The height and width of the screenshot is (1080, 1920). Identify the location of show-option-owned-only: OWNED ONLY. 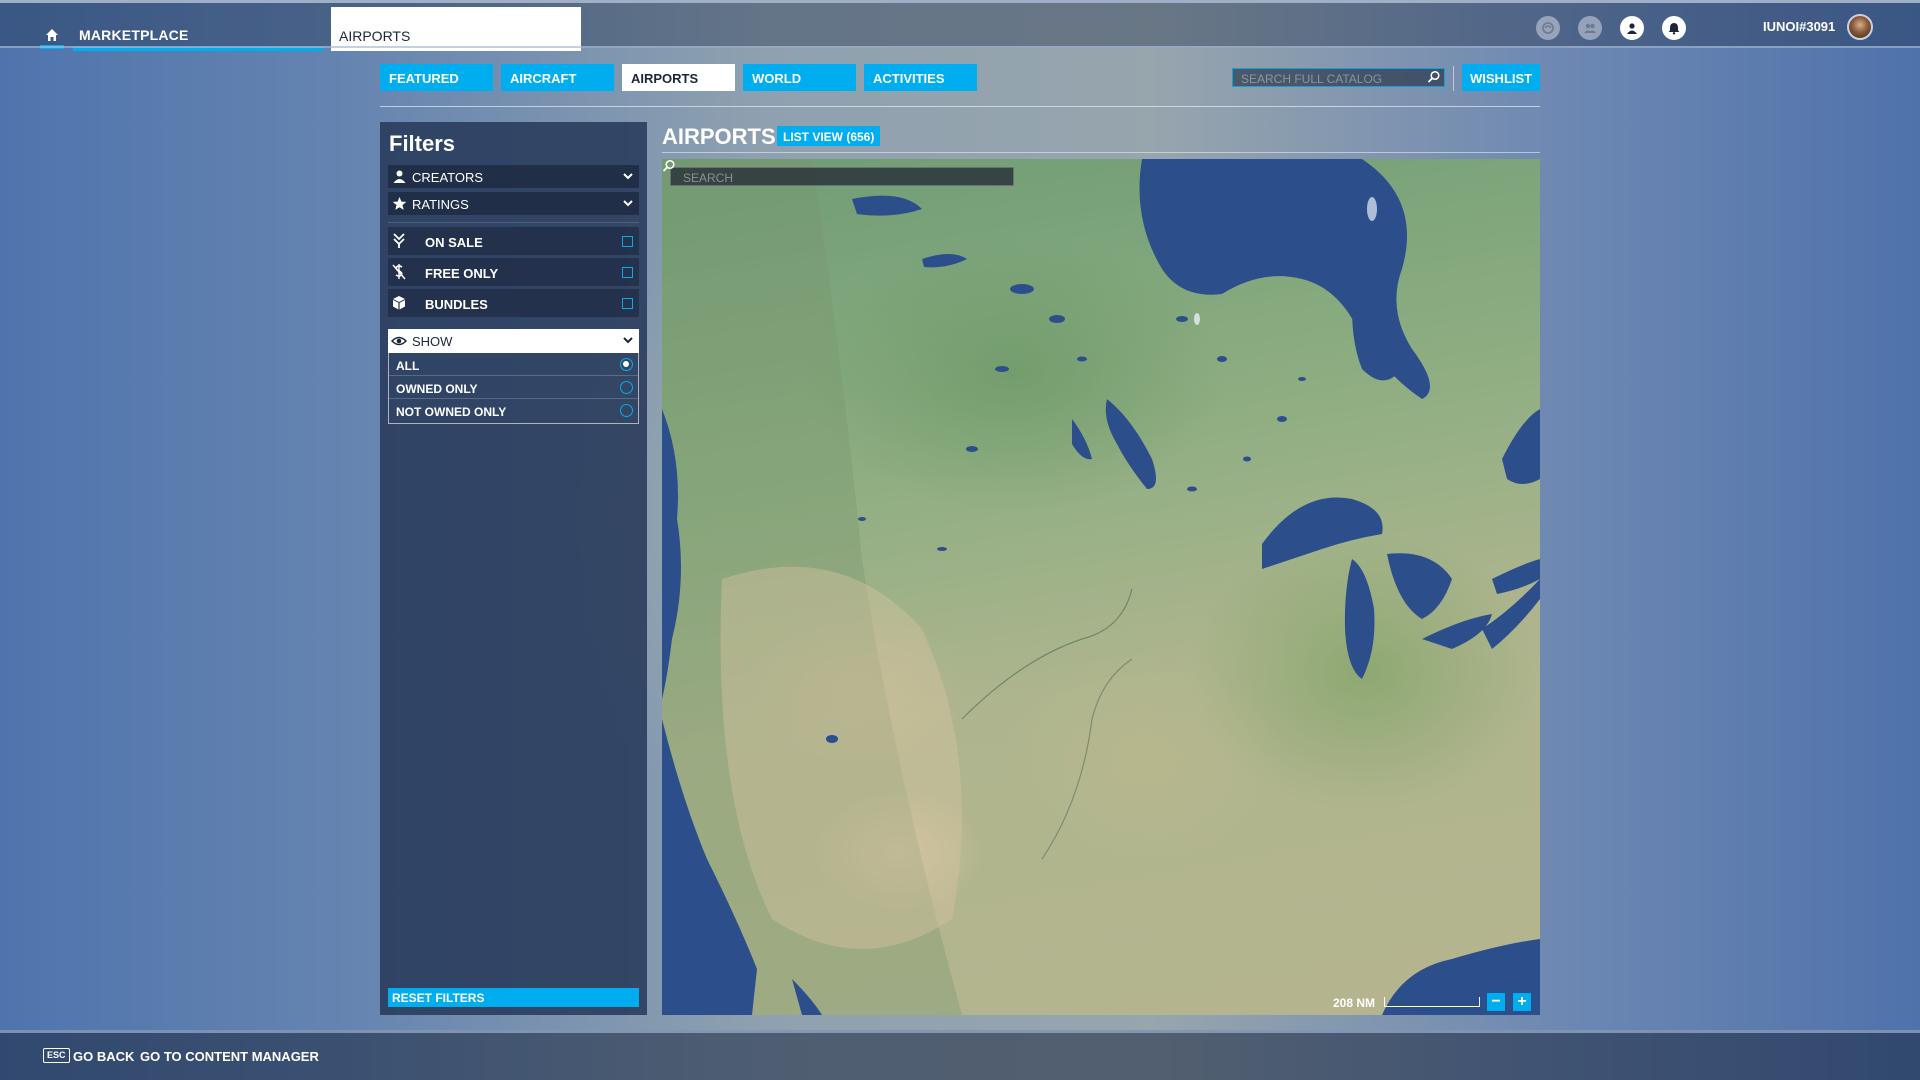
(513, 387).